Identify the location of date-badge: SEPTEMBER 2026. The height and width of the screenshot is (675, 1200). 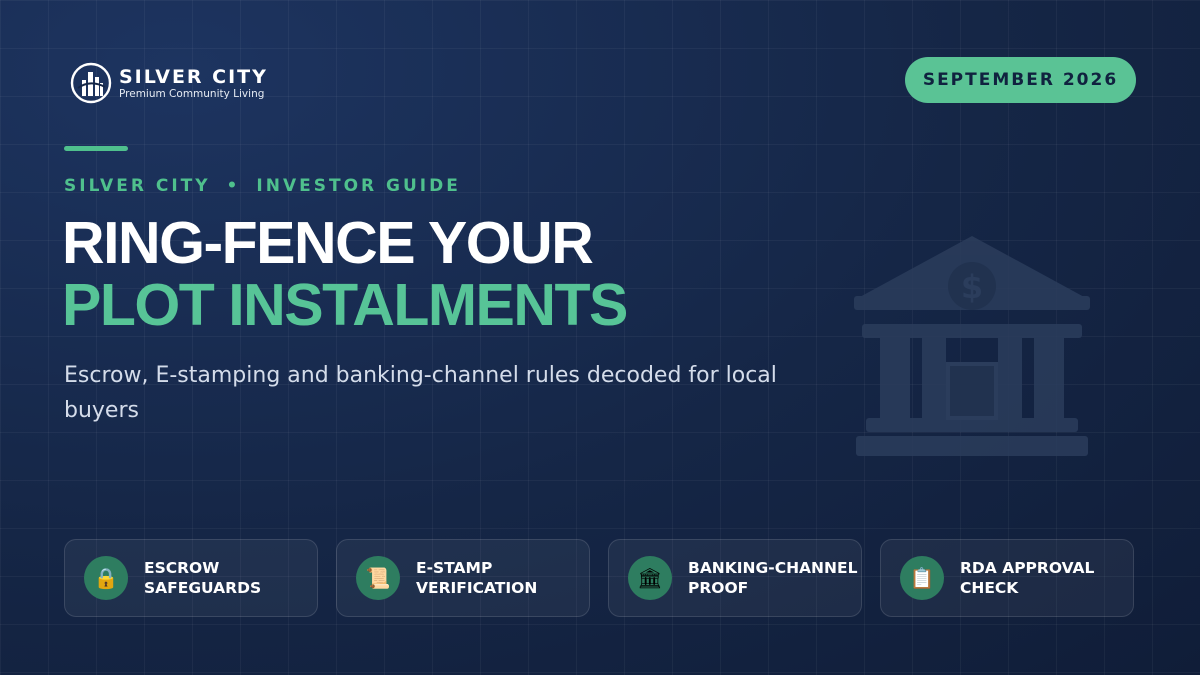
(1020, 80).